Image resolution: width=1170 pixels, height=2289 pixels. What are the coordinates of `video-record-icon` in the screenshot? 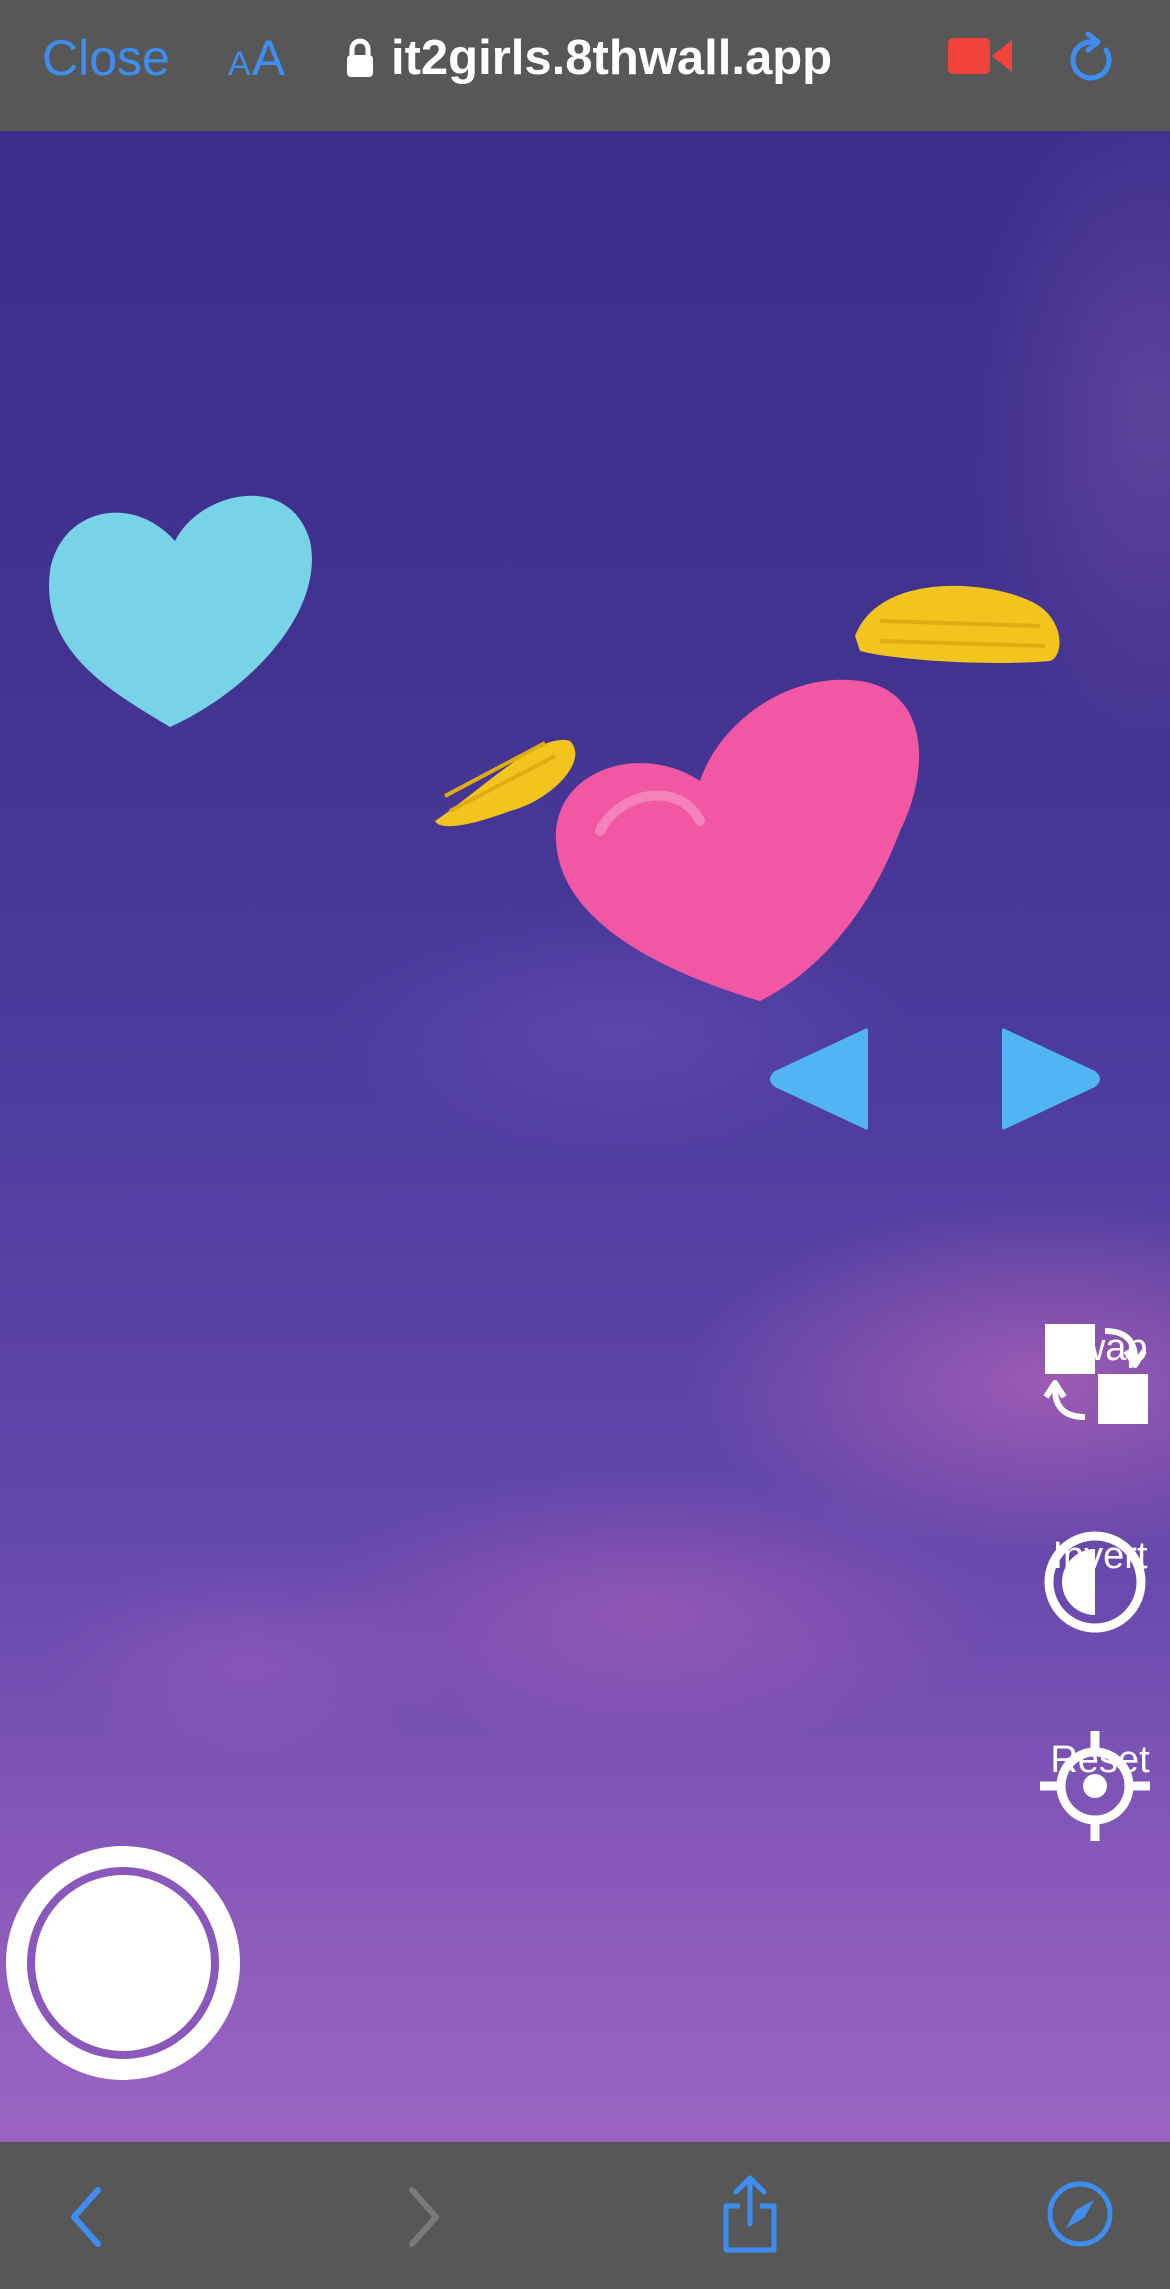 It's located at (980, 56).